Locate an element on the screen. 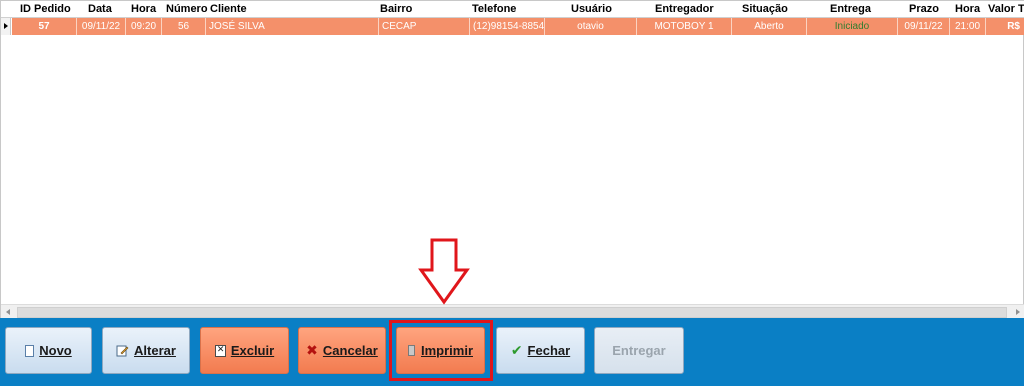 The image size is (1024, 386). alterar-button: Alterar is located at coordinates (146, 350).